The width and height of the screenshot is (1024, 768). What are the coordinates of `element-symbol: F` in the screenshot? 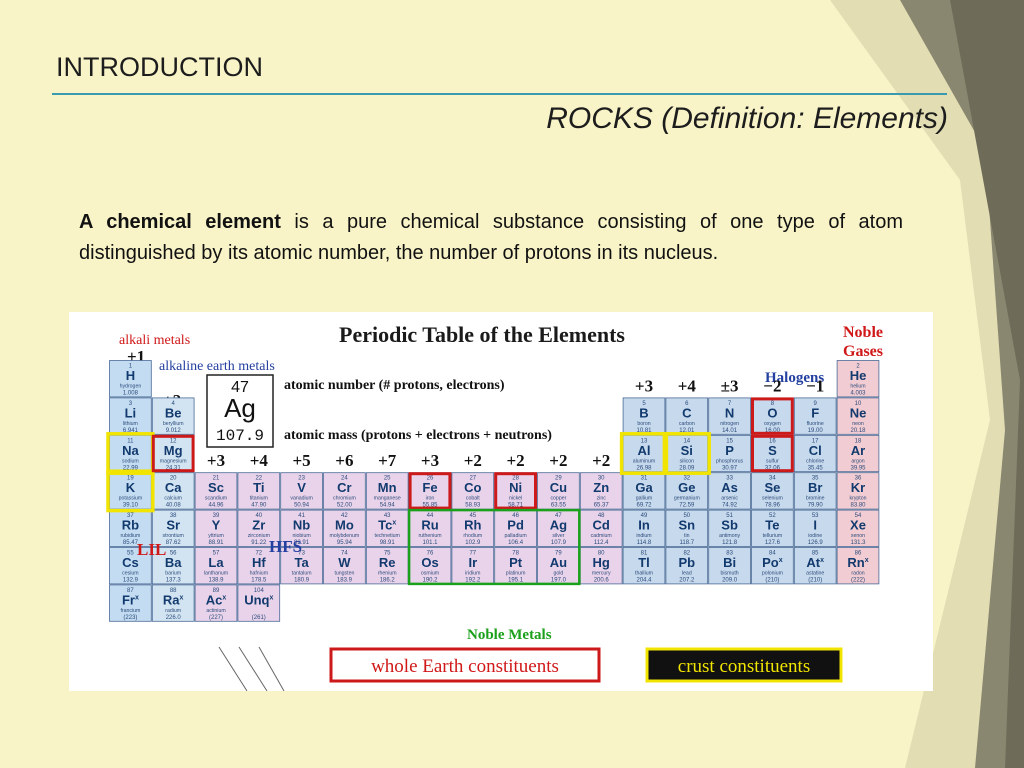 It's located at (815, 412).